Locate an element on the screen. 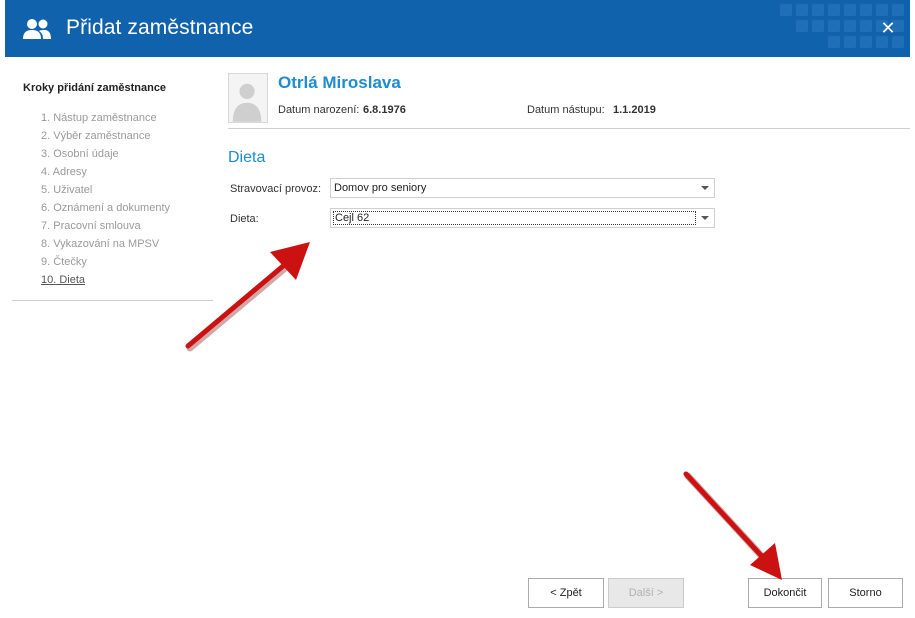 The height and width of the screenshot is (618, 915). birth-date-value: 6.8.1976 is located at coordinates (384, 110).